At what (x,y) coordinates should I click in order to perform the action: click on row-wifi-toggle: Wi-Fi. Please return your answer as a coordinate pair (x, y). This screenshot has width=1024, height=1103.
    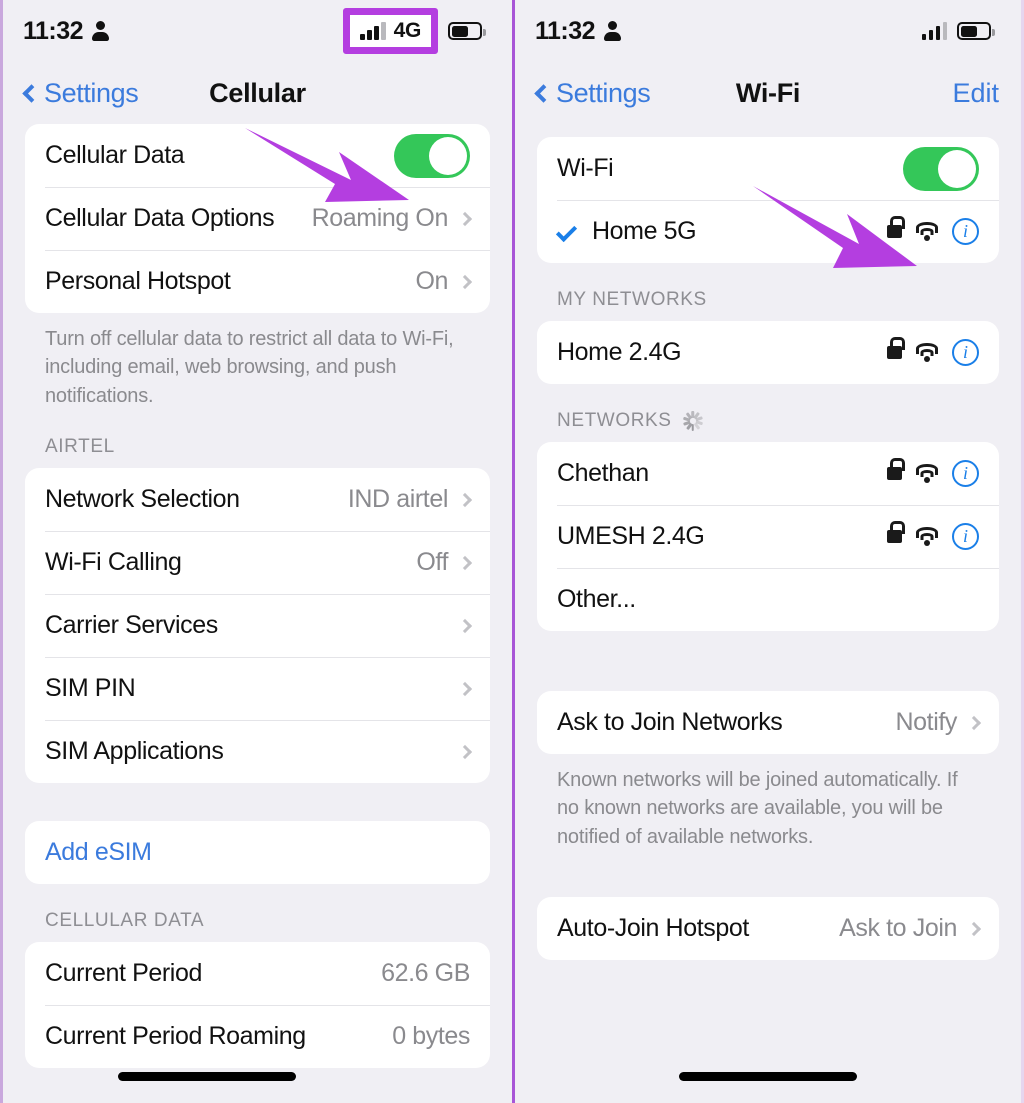
    Looking at the image, I should click on (768, 168).